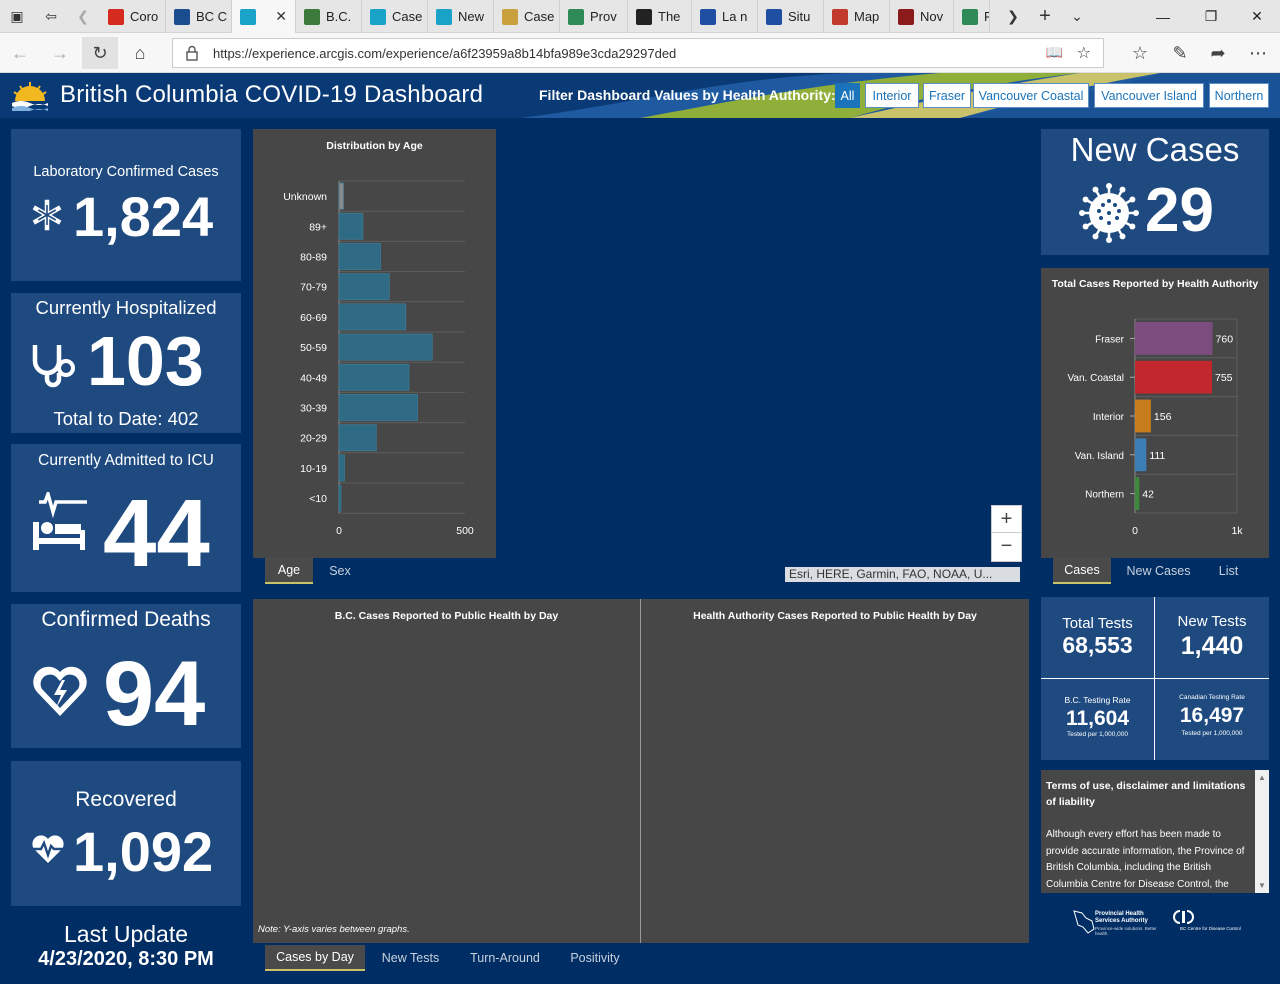  Describe the element at coordinates (1126, 931) in the screenshot. I see `phsa-tagline: Province-wide solutions. Better health.` at that location.